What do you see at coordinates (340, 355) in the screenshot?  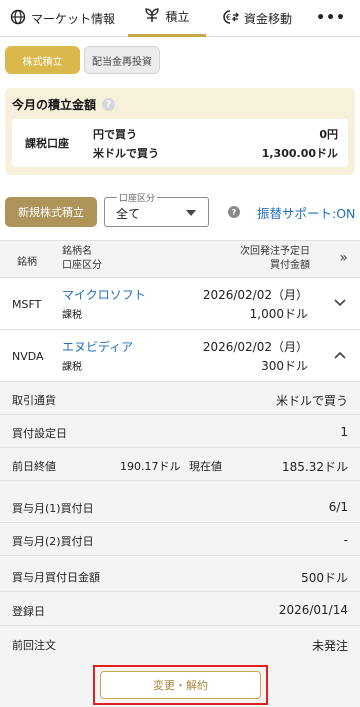 I see `chevron-up-icon` at bounding box center [340, 355].